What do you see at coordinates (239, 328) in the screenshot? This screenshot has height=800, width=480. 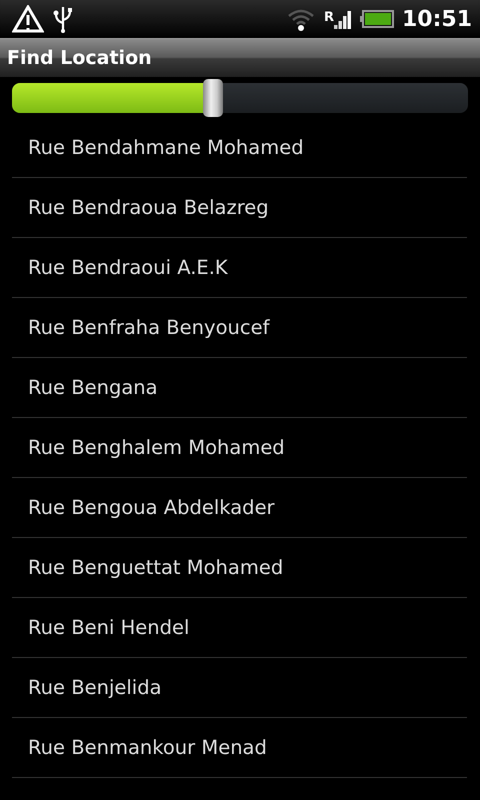 I see `location-item: Rue Benfraha Benyoucef` at bounding box center [239, 328].